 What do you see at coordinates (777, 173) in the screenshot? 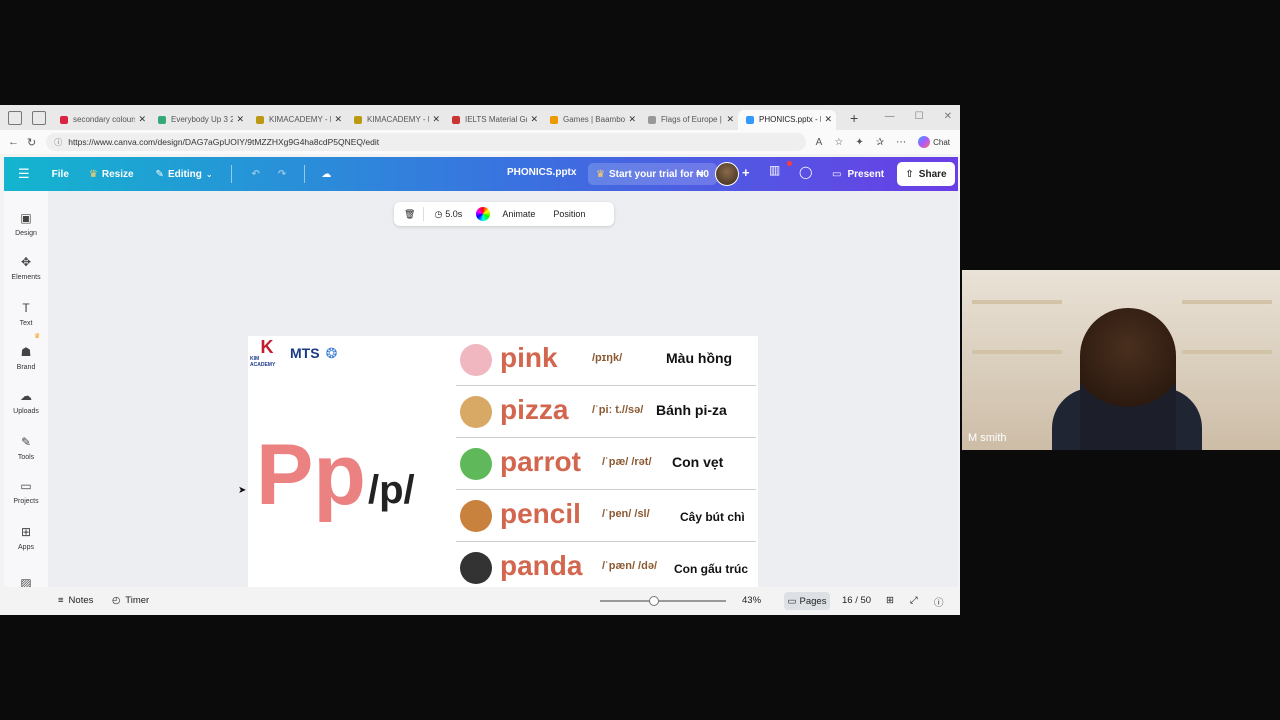
I see `insights-icon: ▥` at bounding box center [777, 173].